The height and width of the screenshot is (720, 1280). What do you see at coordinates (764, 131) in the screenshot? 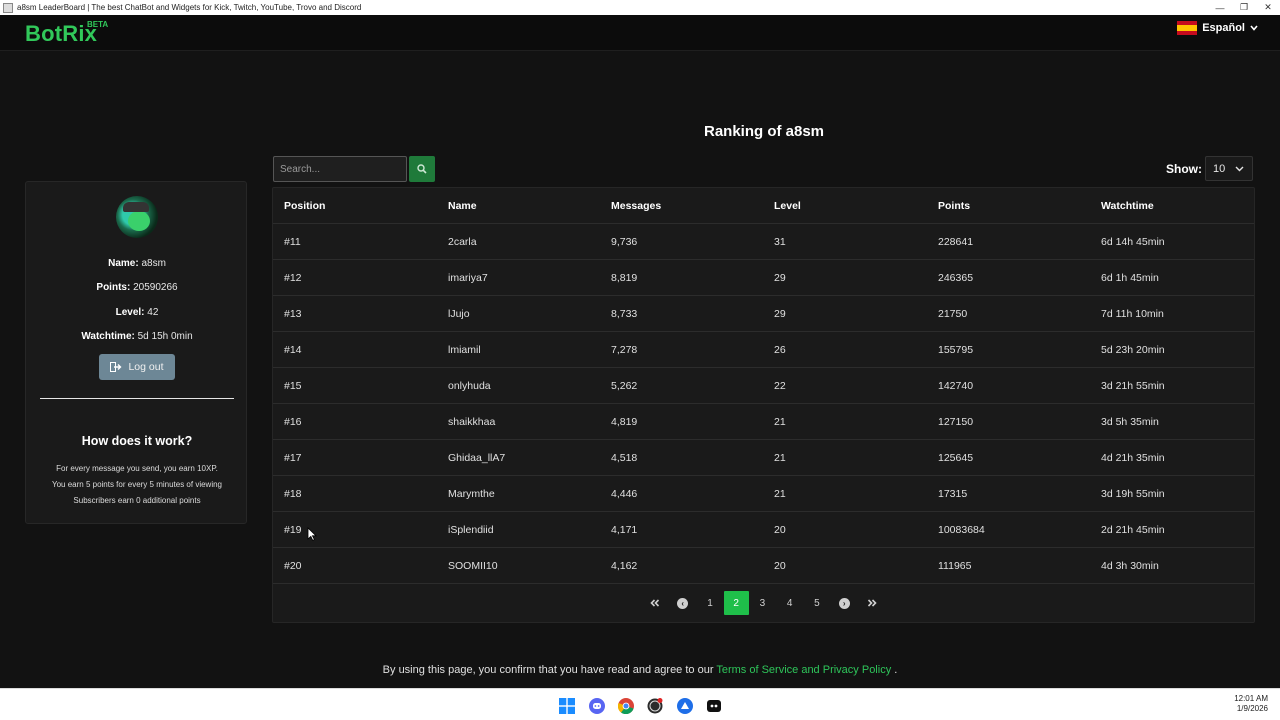
I see `page-title: Ranking of a8sm` at bounding box center [764, 131].